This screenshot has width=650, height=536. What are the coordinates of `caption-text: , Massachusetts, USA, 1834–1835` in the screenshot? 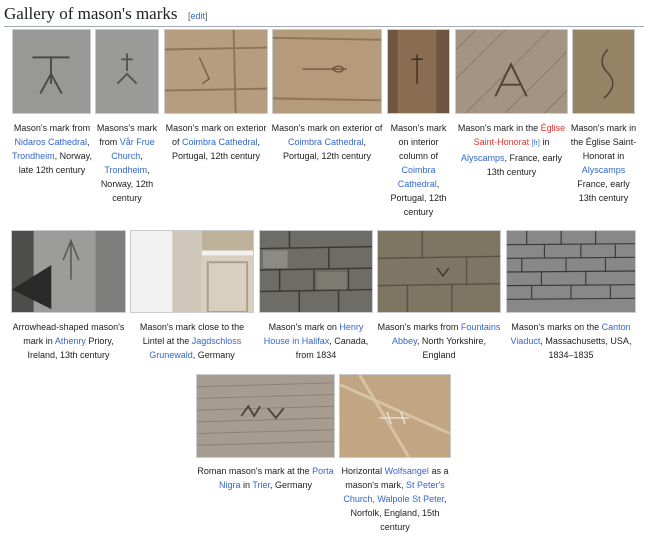 It's located at (586, 348).